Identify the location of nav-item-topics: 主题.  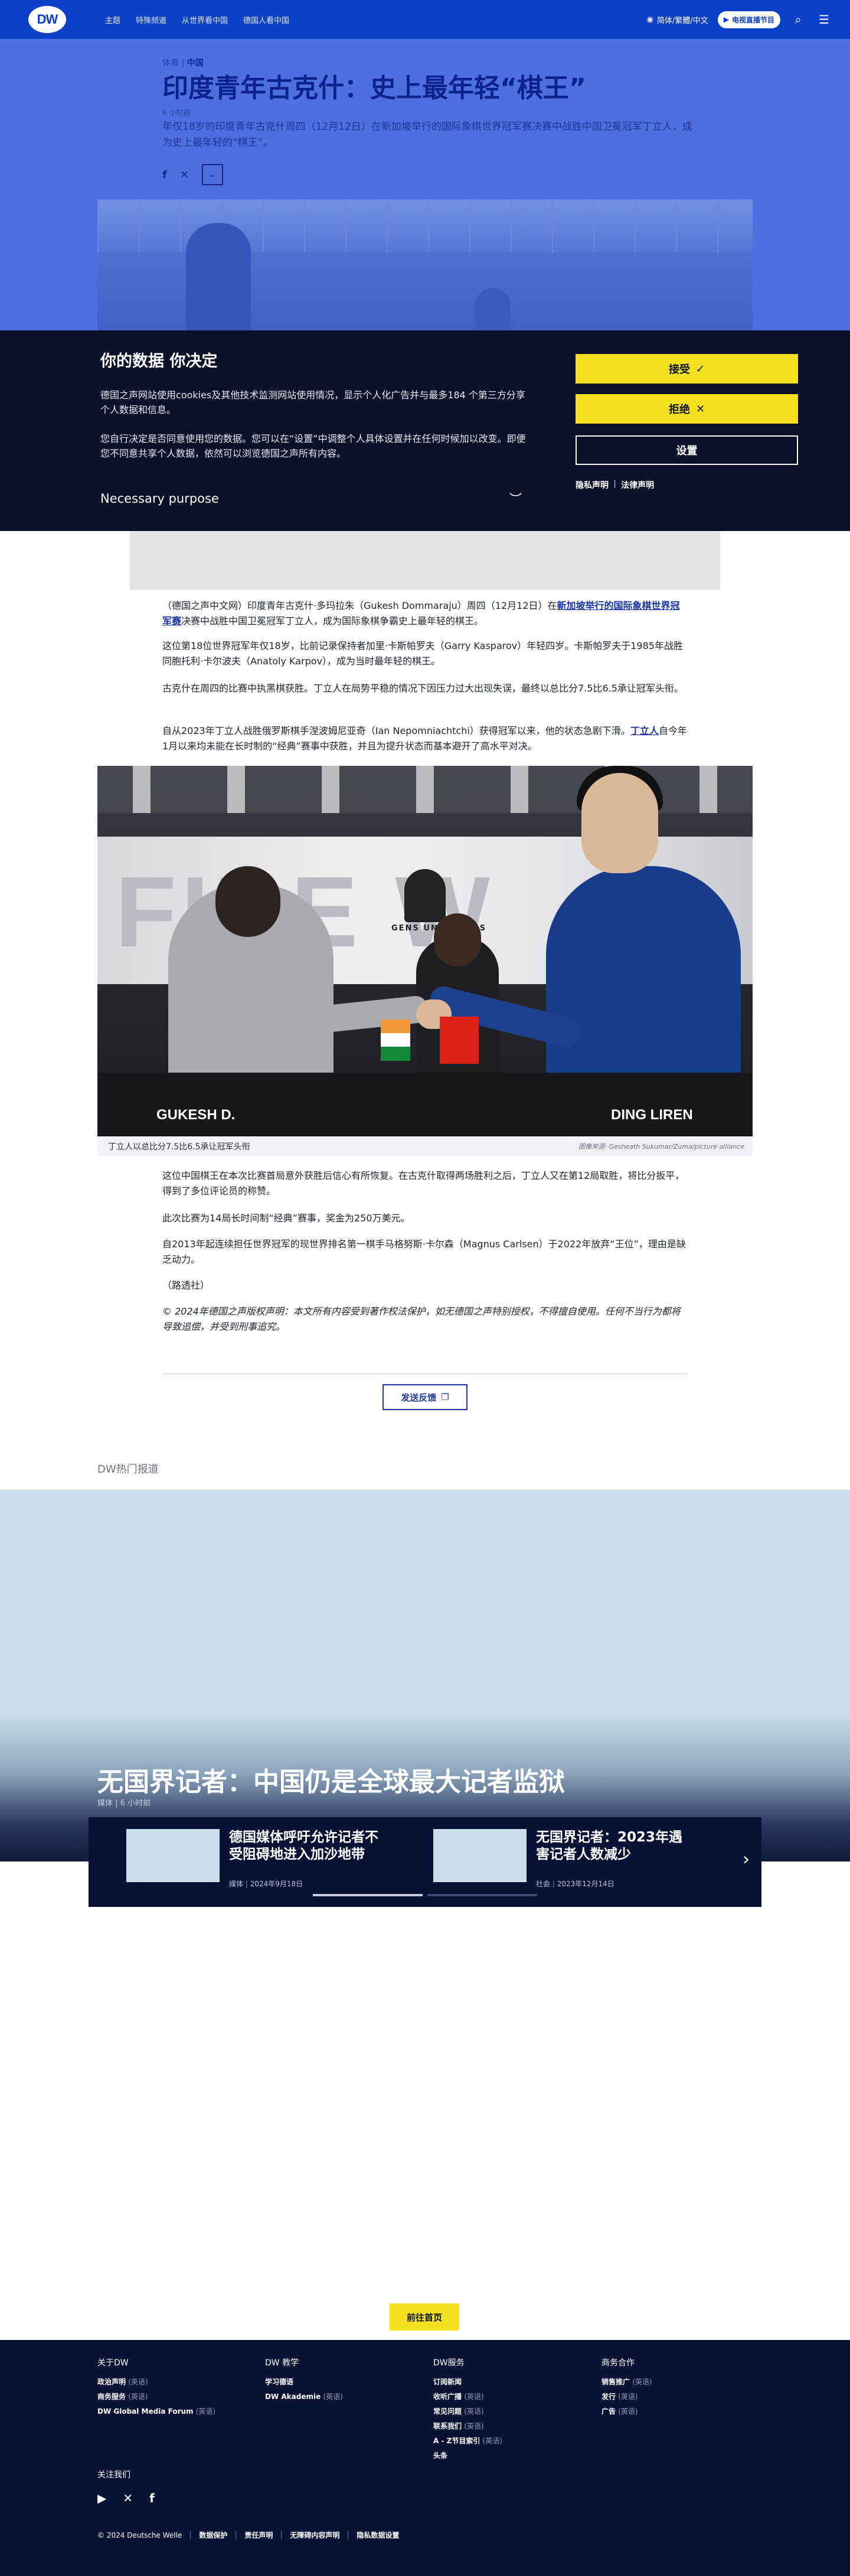
(112, 19).